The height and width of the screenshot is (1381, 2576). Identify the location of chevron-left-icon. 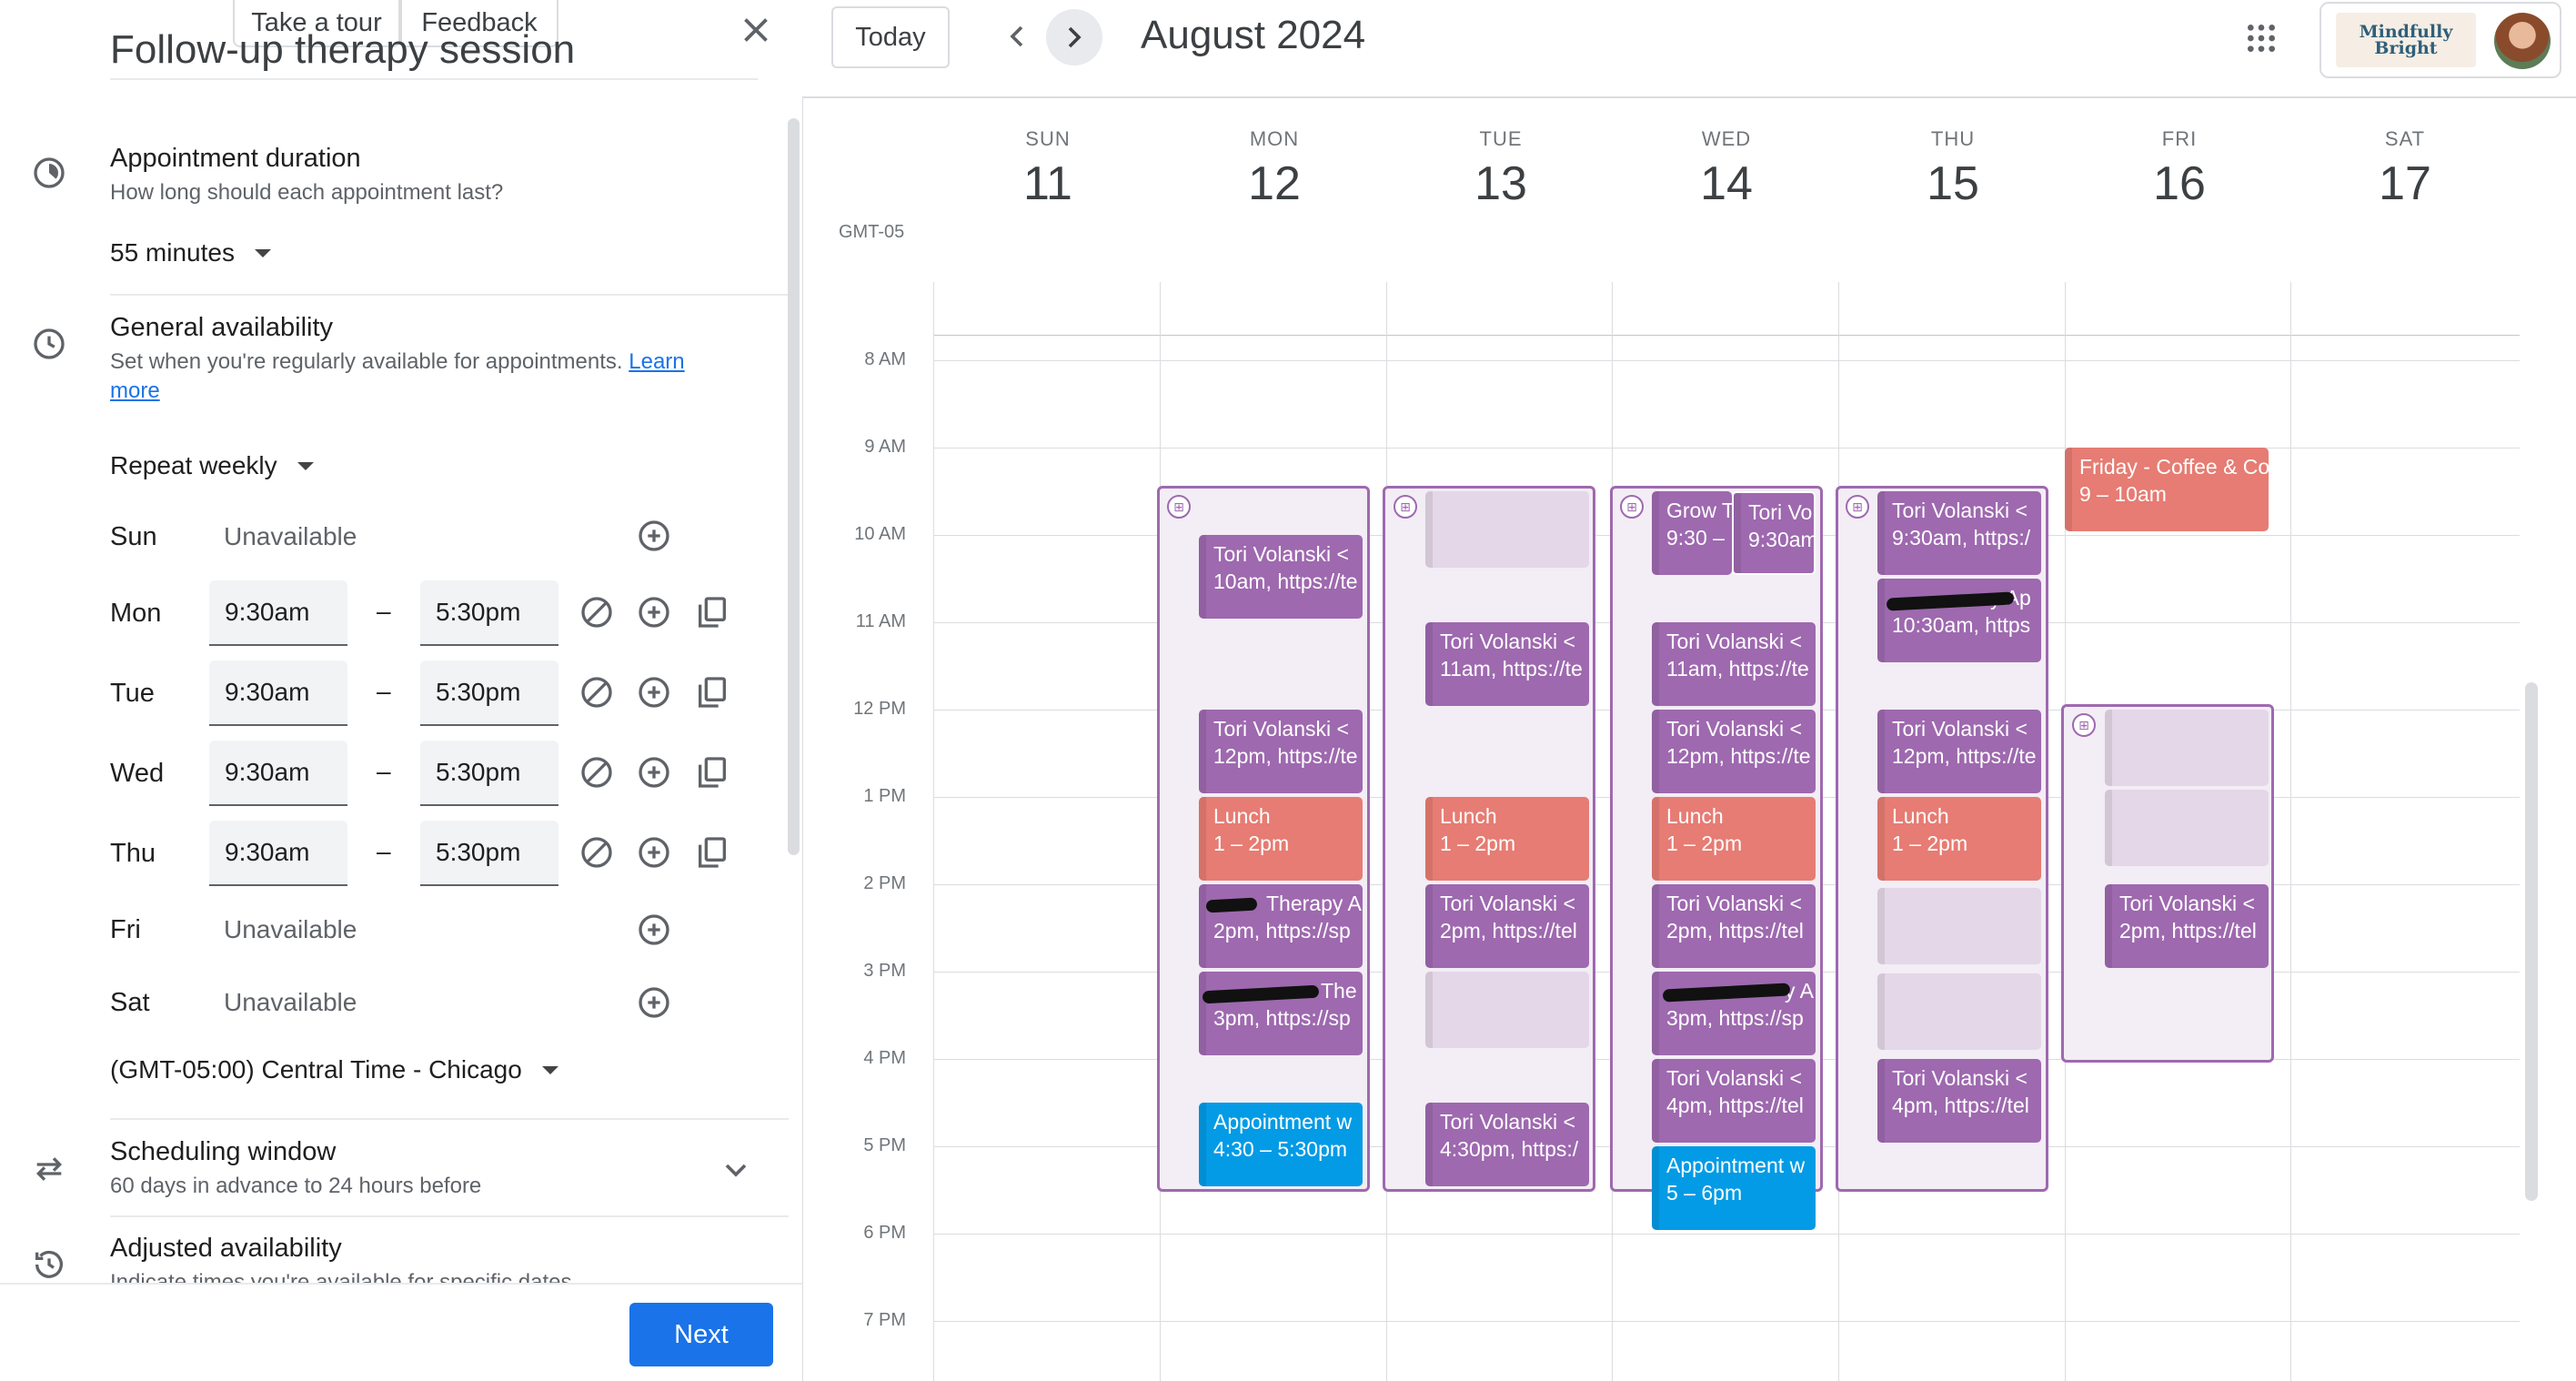
(1017, 36).